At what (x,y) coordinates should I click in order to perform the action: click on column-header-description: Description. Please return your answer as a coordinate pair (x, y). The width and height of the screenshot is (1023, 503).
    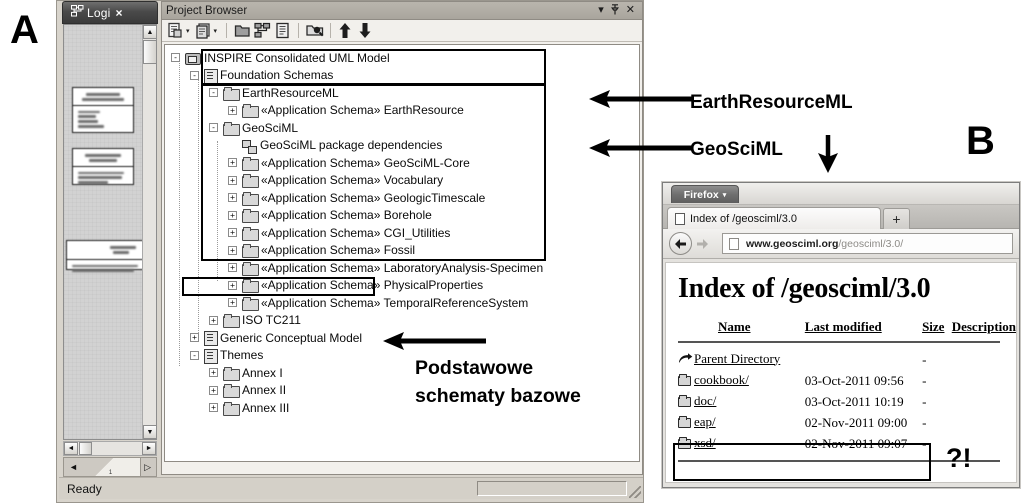
    Looking at the image, I should click on (984, 327).